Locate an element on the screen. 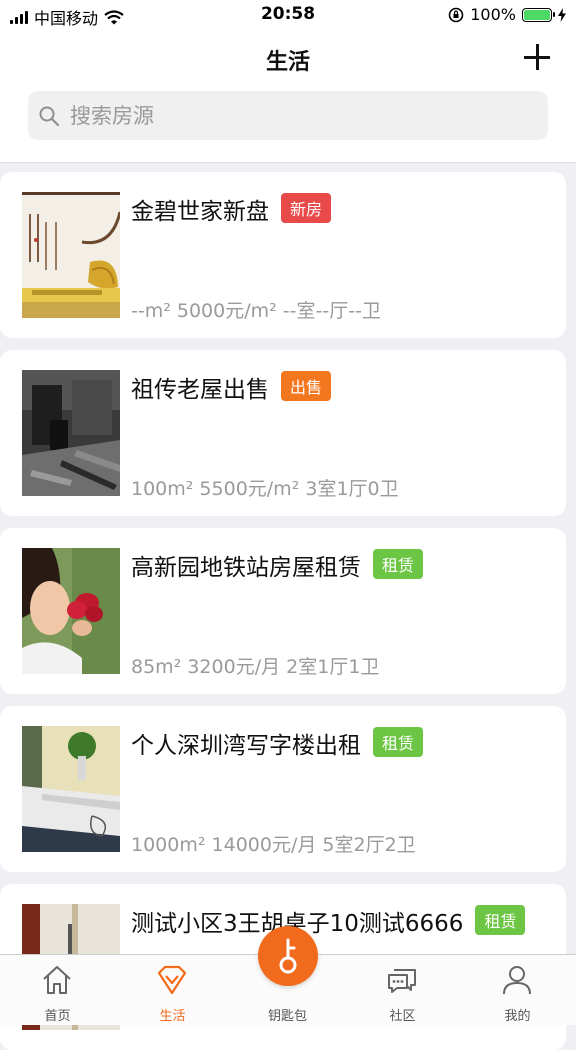 The width and height of the screenshot is (576, 1050). listing-tag: 新房 is located at coordinates (306, 208).